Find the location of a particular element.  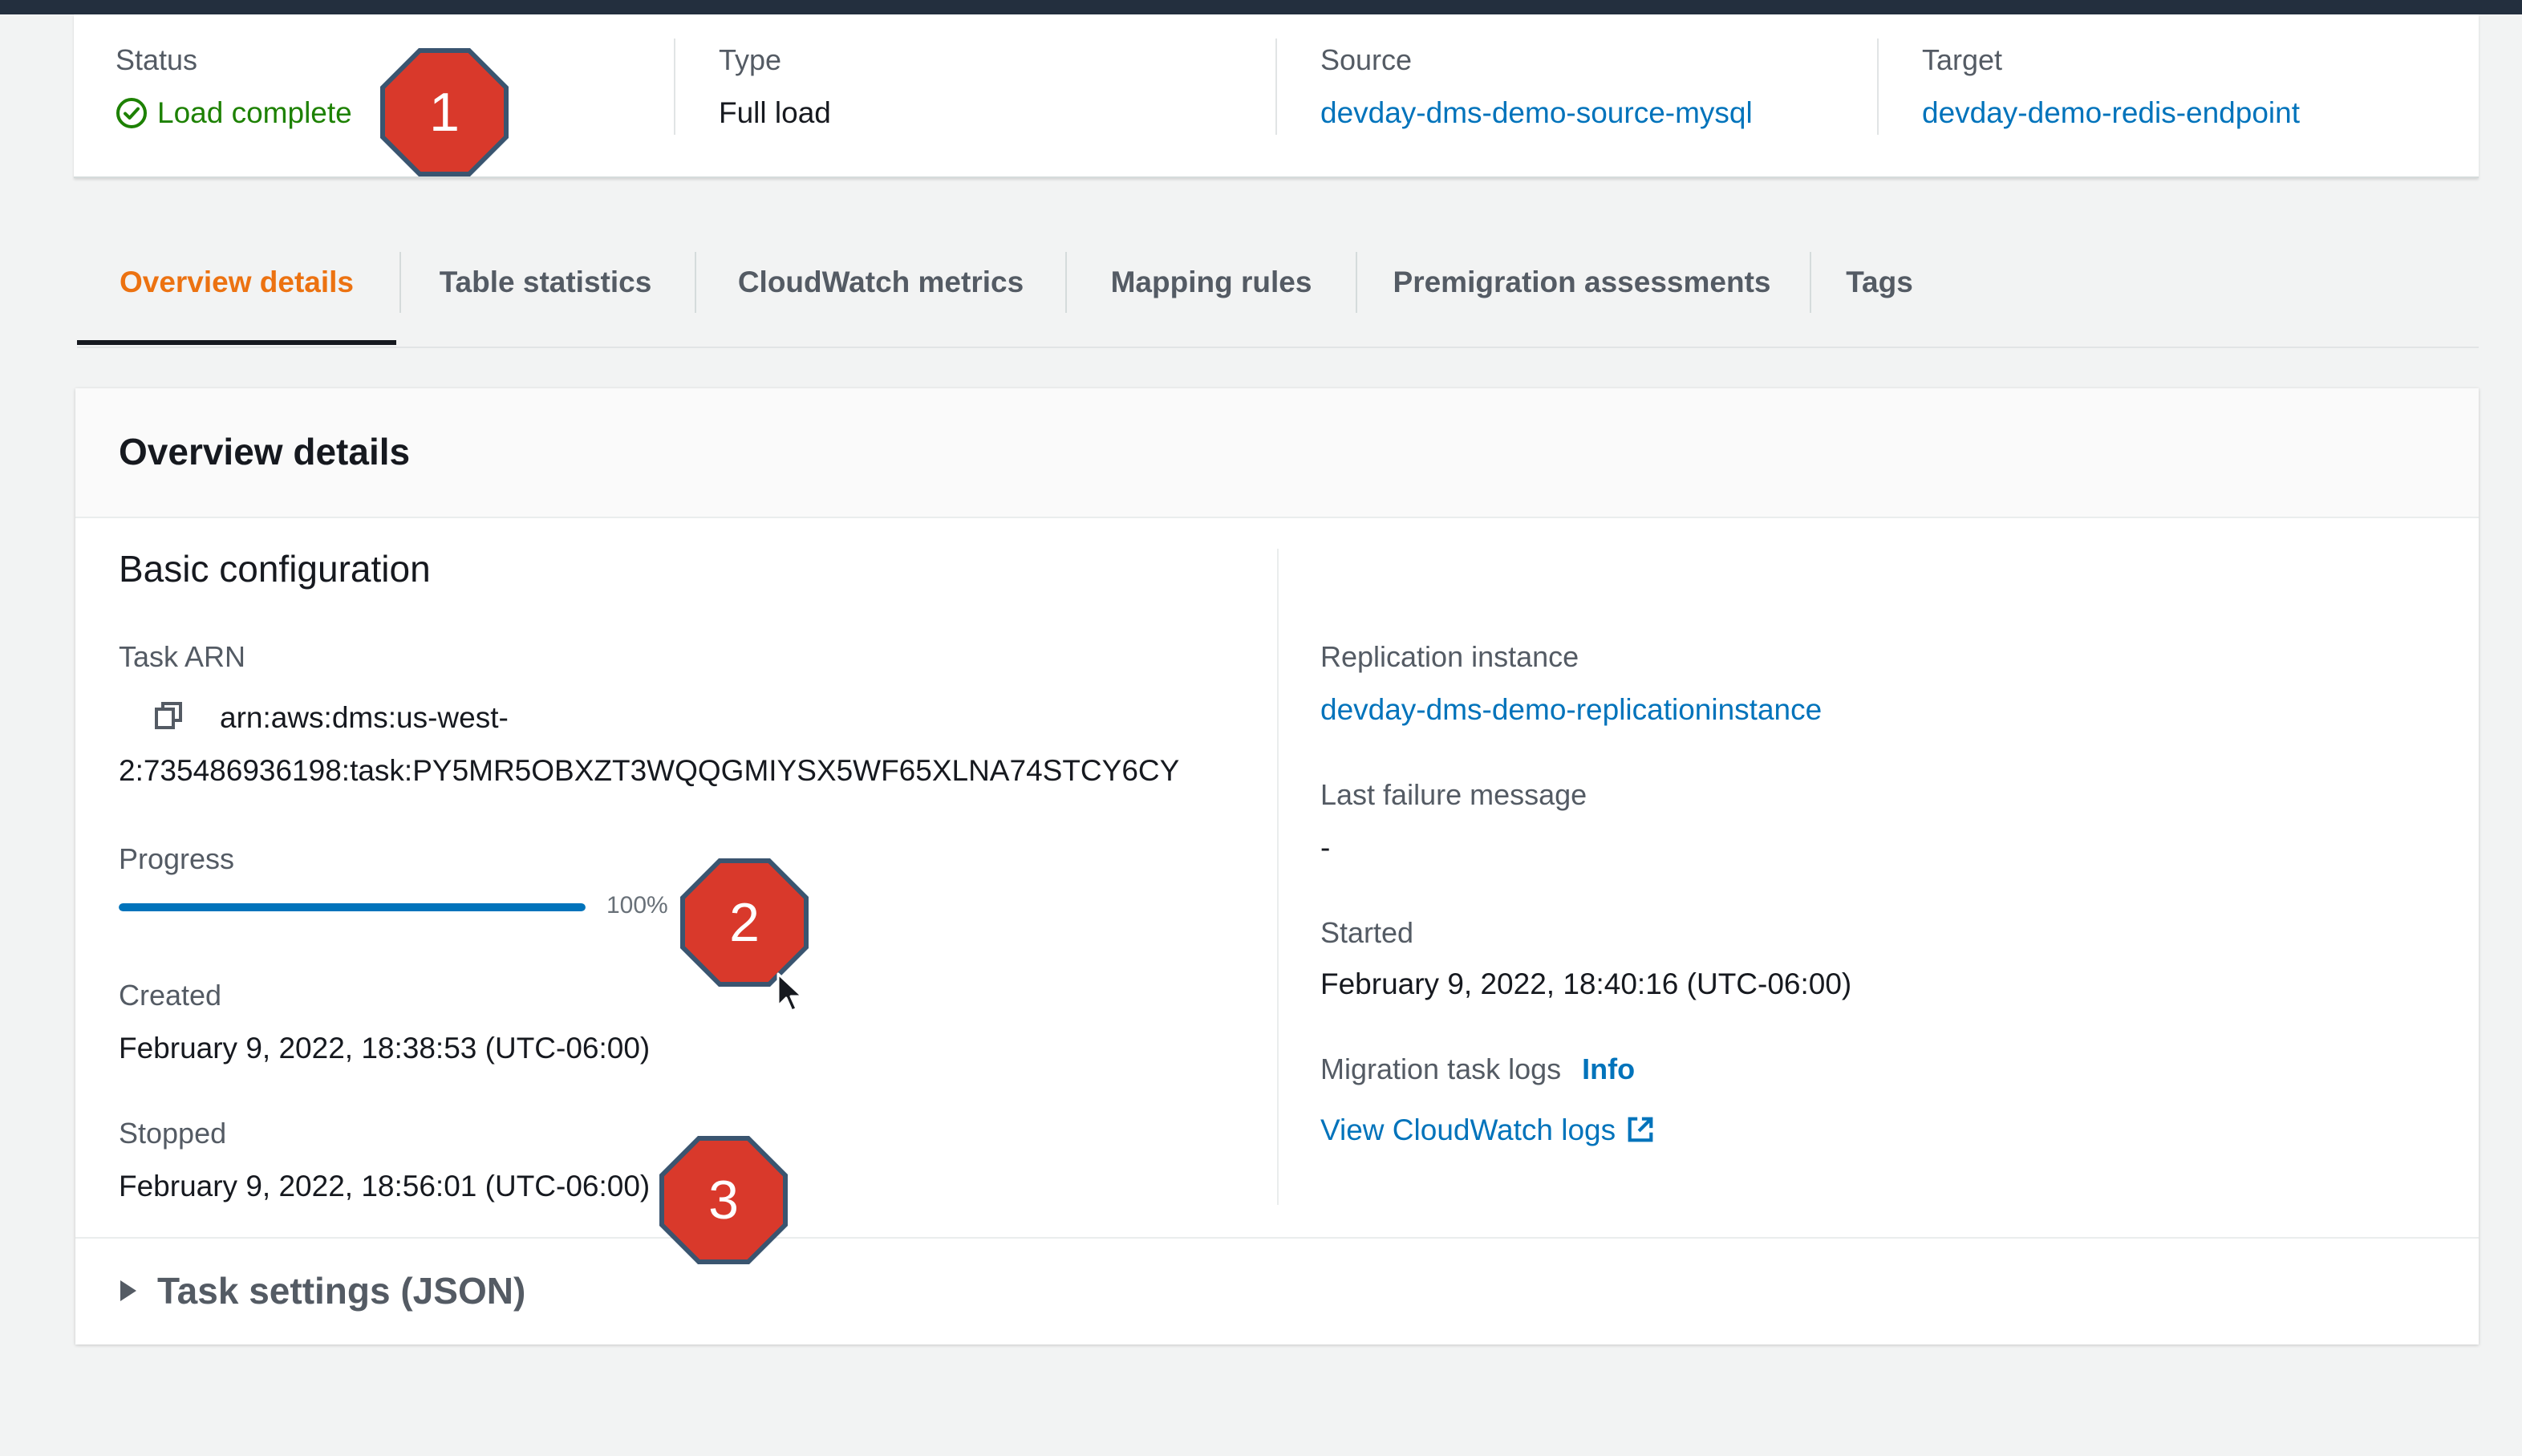

external-link-icon is located at coordinates (1640, 1129).